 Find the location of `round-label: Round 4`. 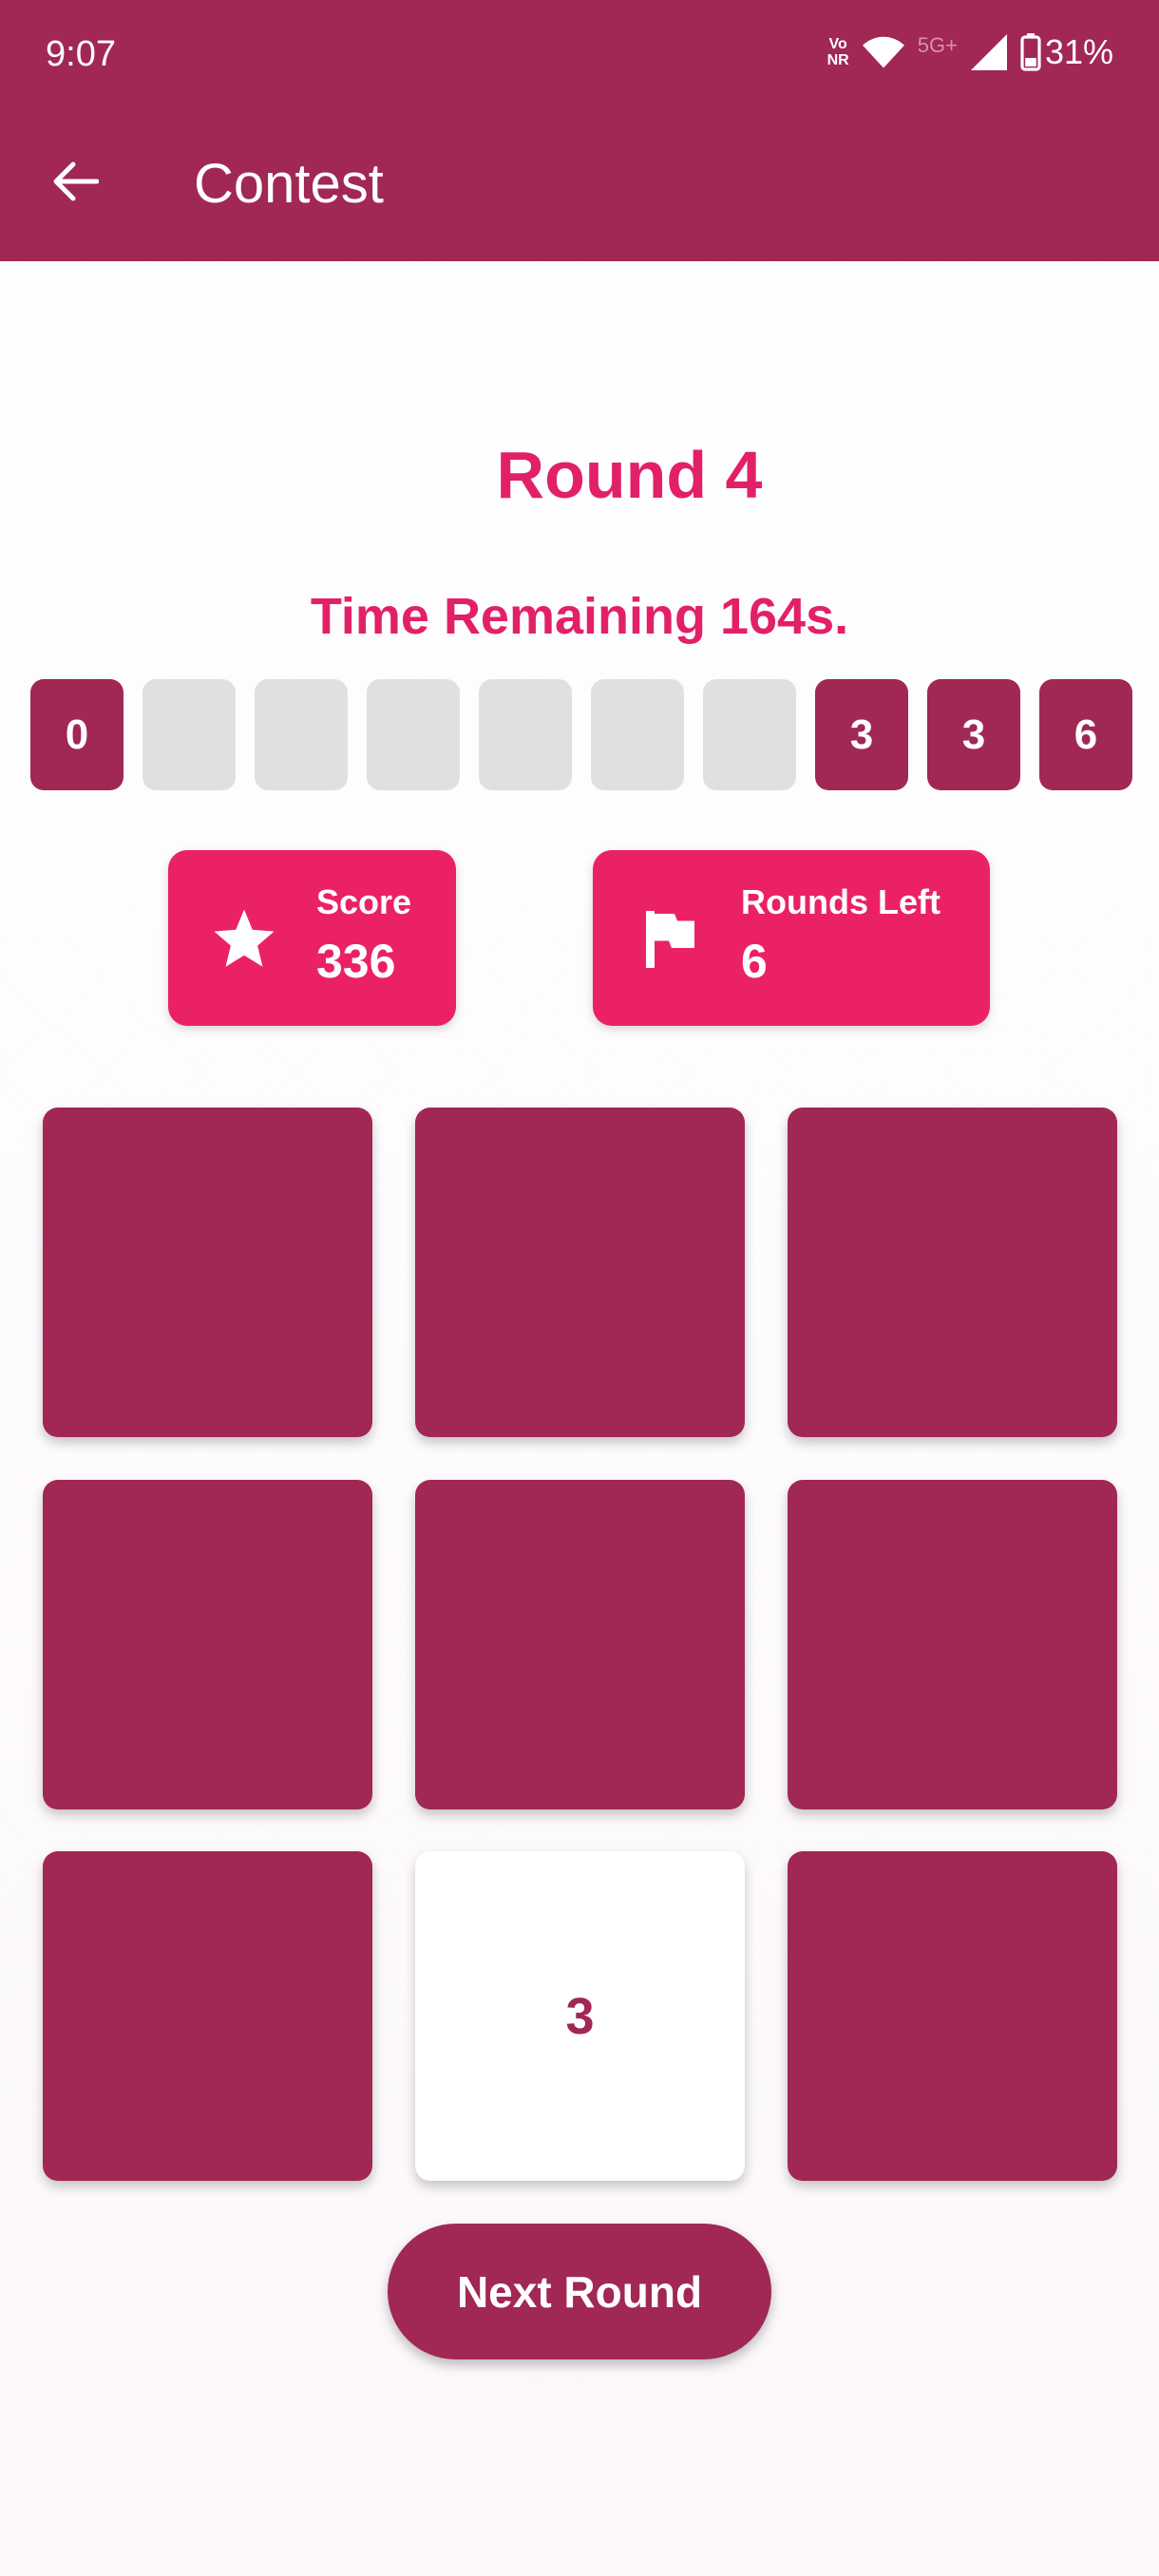

round-label: Round 4 is located at coordinates (629, 475).